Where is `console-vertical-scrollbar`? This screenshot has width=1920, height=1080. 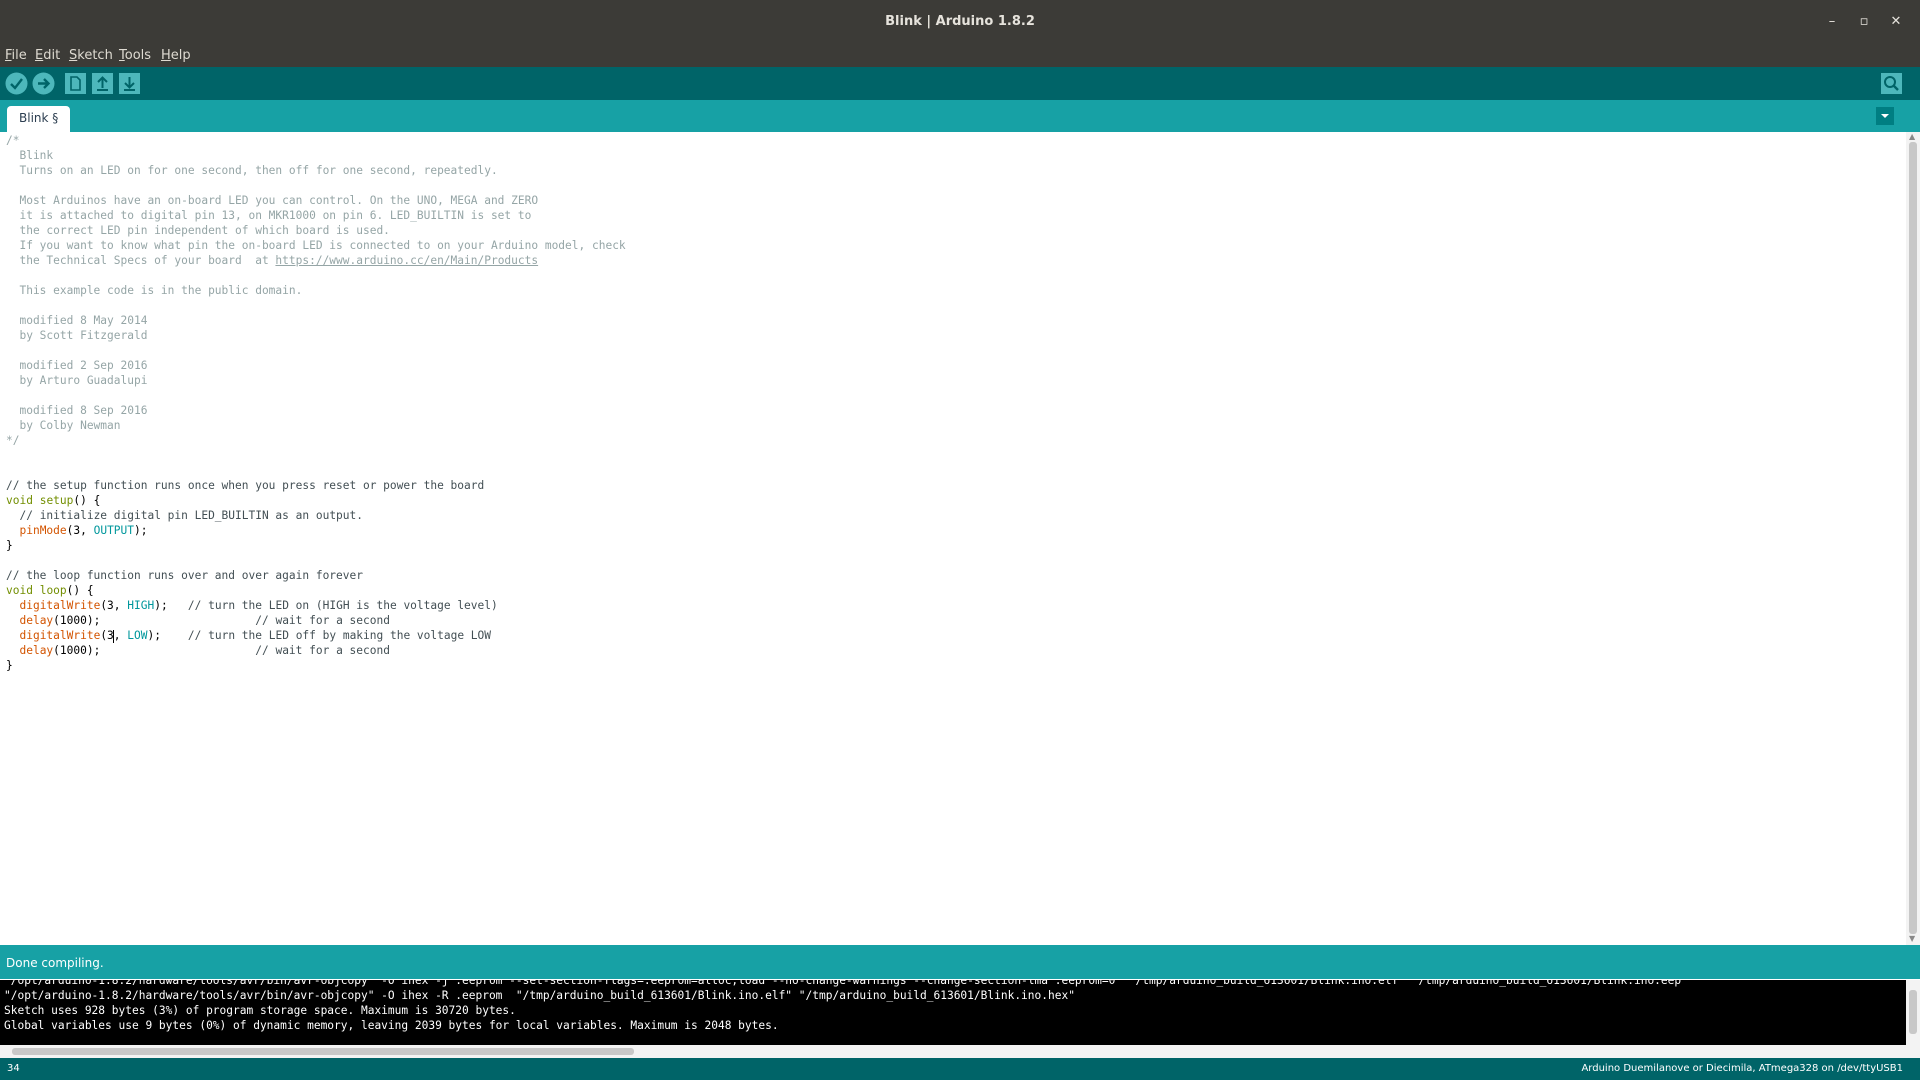 console-vertical-scrollbar is located at coordinates (1913, 1012).